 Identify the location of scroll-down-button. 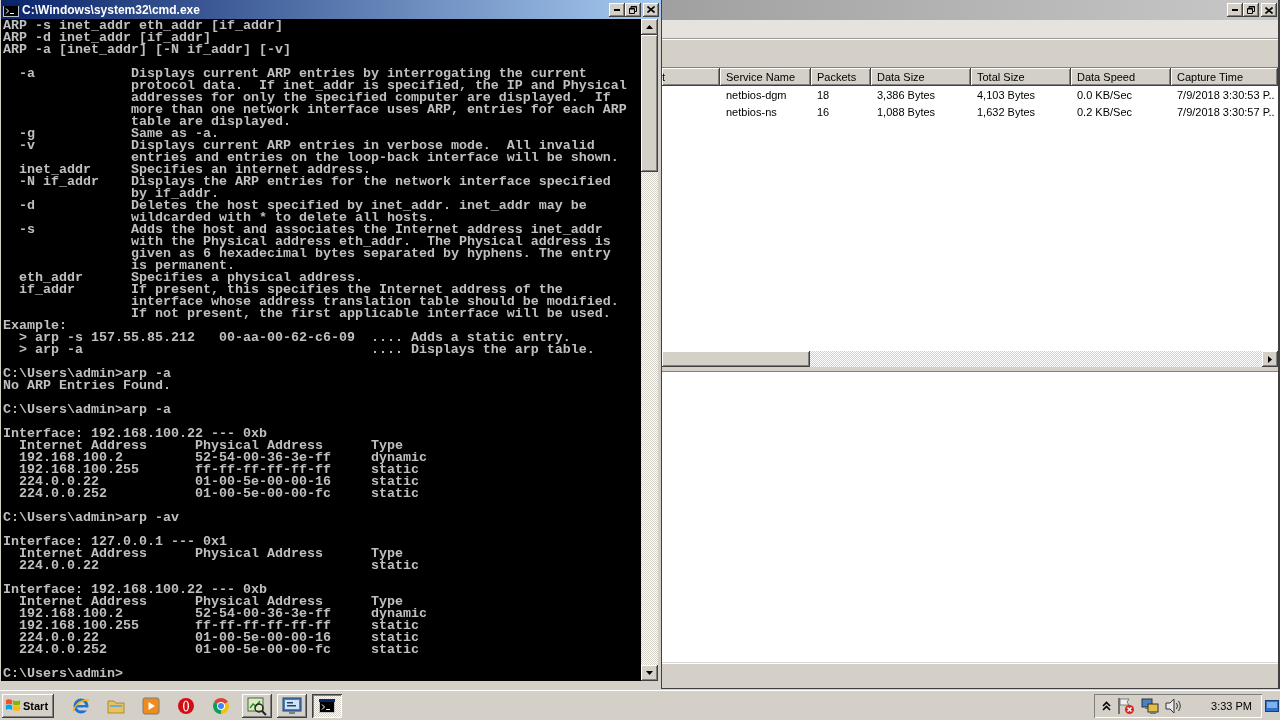
(649, 673).